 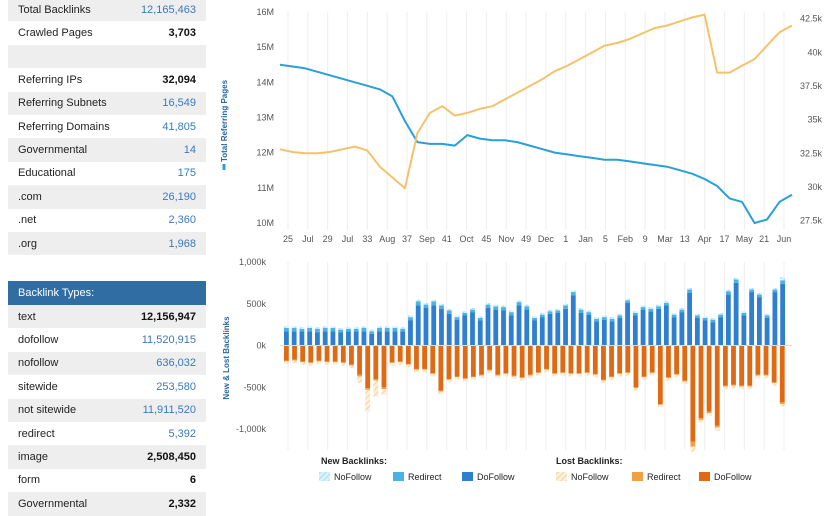 I want to click on x-tick-label: Aug, so click(x=387, y=239).